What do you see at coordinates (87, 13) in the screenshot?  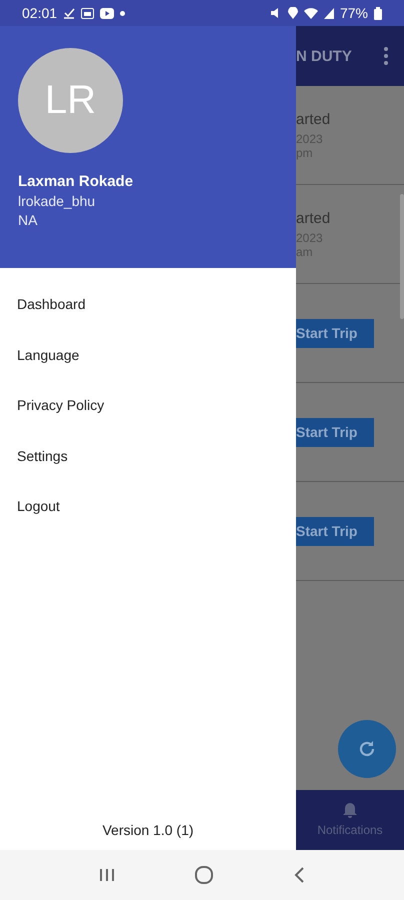 I see `card-icon` at bounding box center [87, 13].